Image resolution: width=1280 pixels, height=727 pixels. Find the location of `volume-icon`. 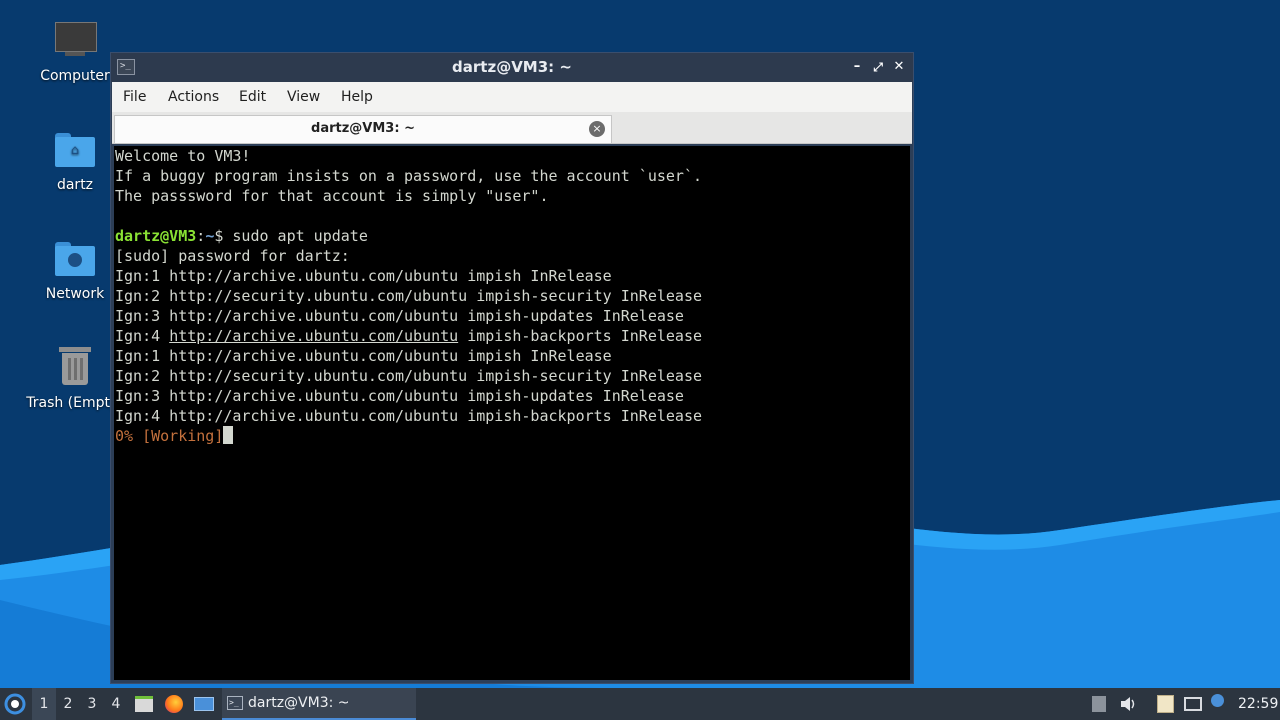

volume-icon is located at coordinates (1128, 704).